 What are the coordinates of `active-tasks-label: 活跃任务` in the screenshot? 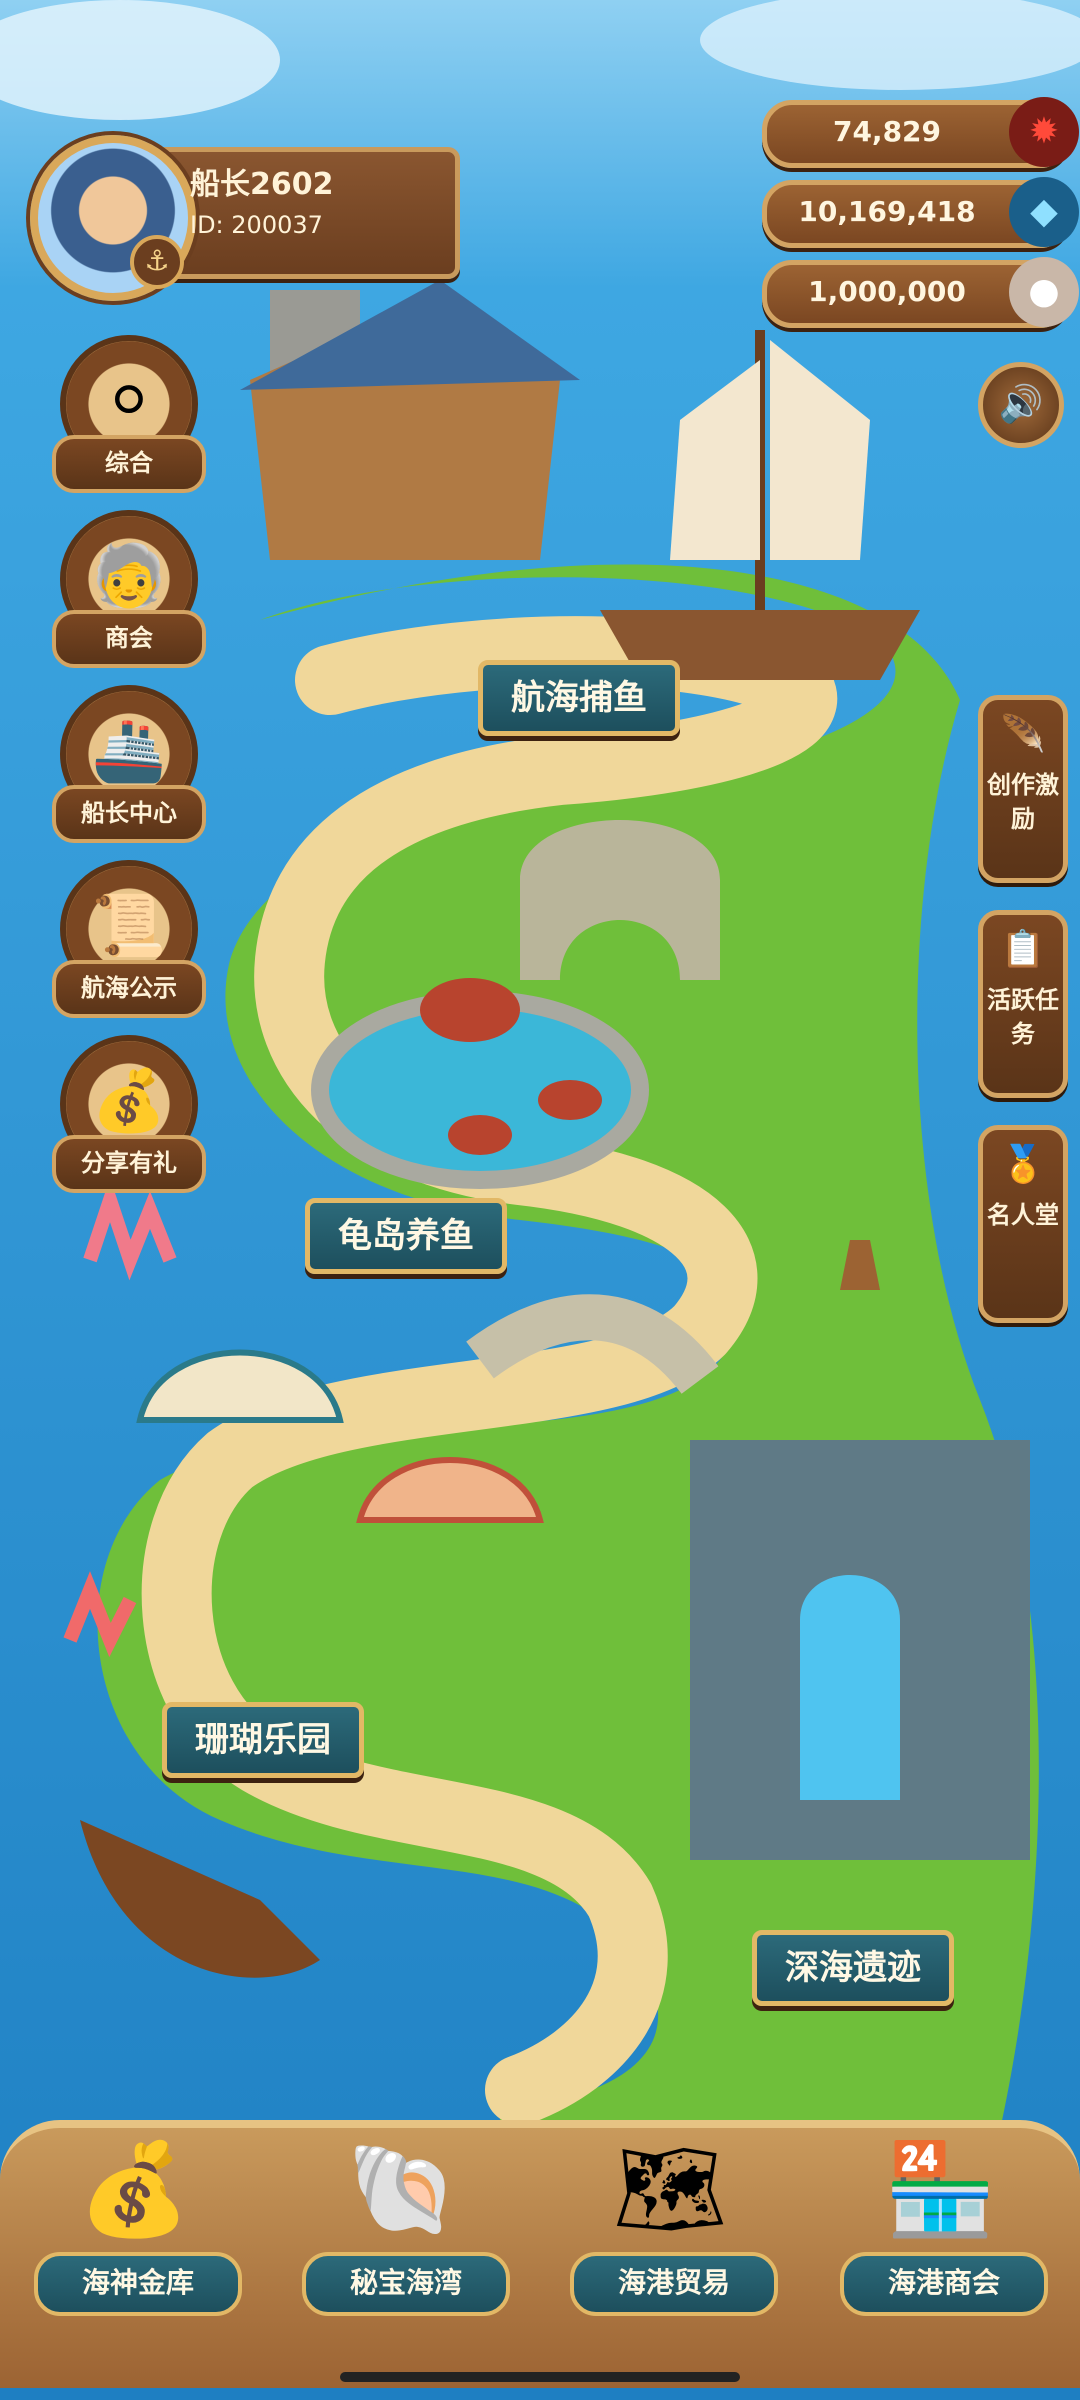 It's located at (1023, 1017).